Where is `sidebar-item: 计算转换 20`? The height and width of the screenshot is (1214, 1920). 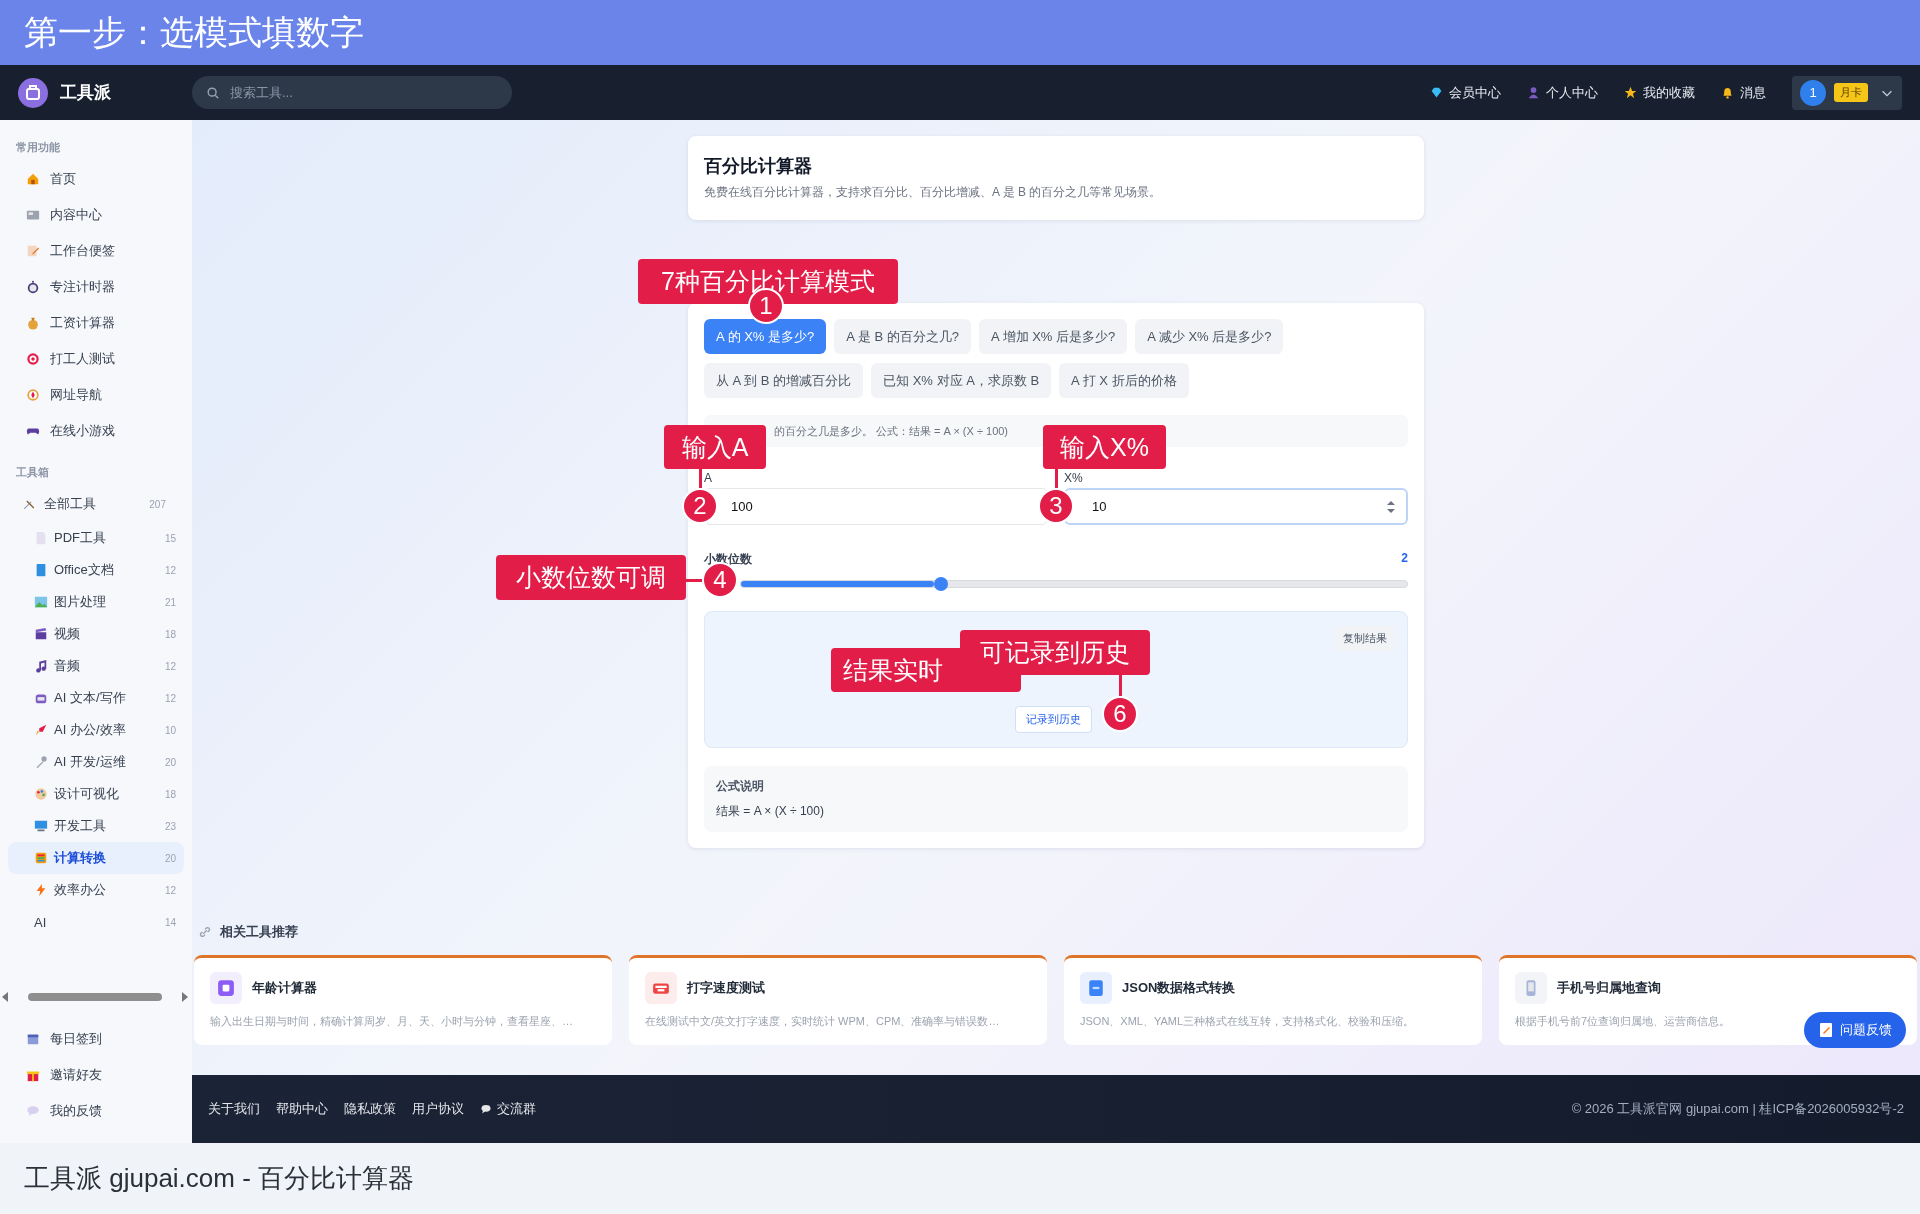 sidebar-item: 计算转换 20 is located at coordinates (96, 858).